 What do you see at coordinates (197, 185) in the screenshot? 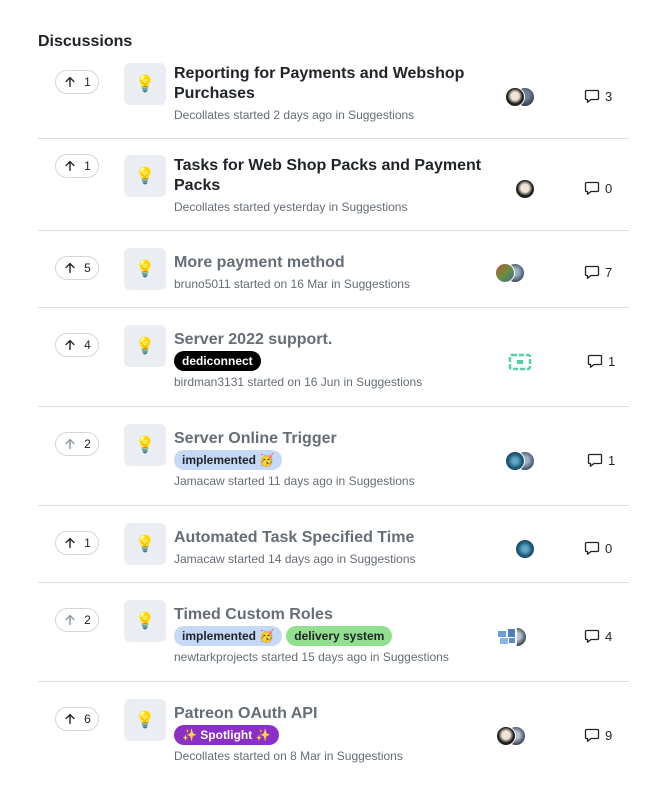
I see `title-line: Packs` at bounding box center [197, 185].